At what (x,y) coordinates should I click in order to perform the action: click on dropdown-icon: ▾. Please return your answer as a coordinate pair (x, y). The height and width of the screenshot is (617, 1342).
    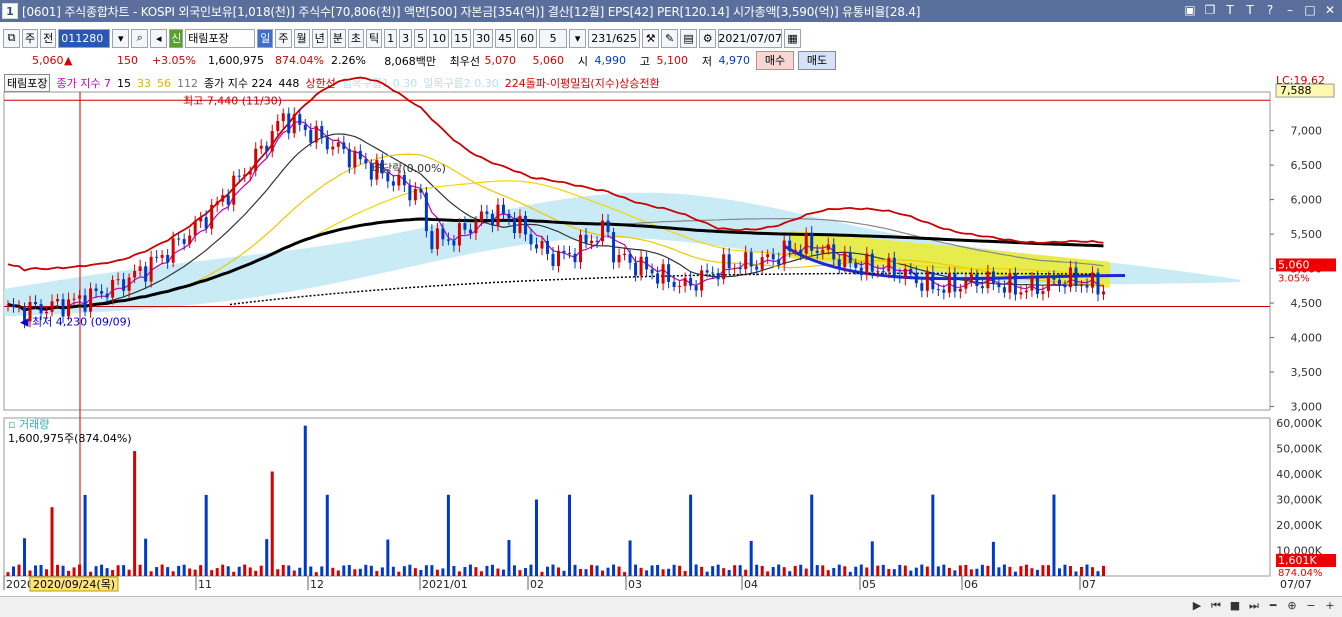
    Looking at the image, I should click on (121, 38).